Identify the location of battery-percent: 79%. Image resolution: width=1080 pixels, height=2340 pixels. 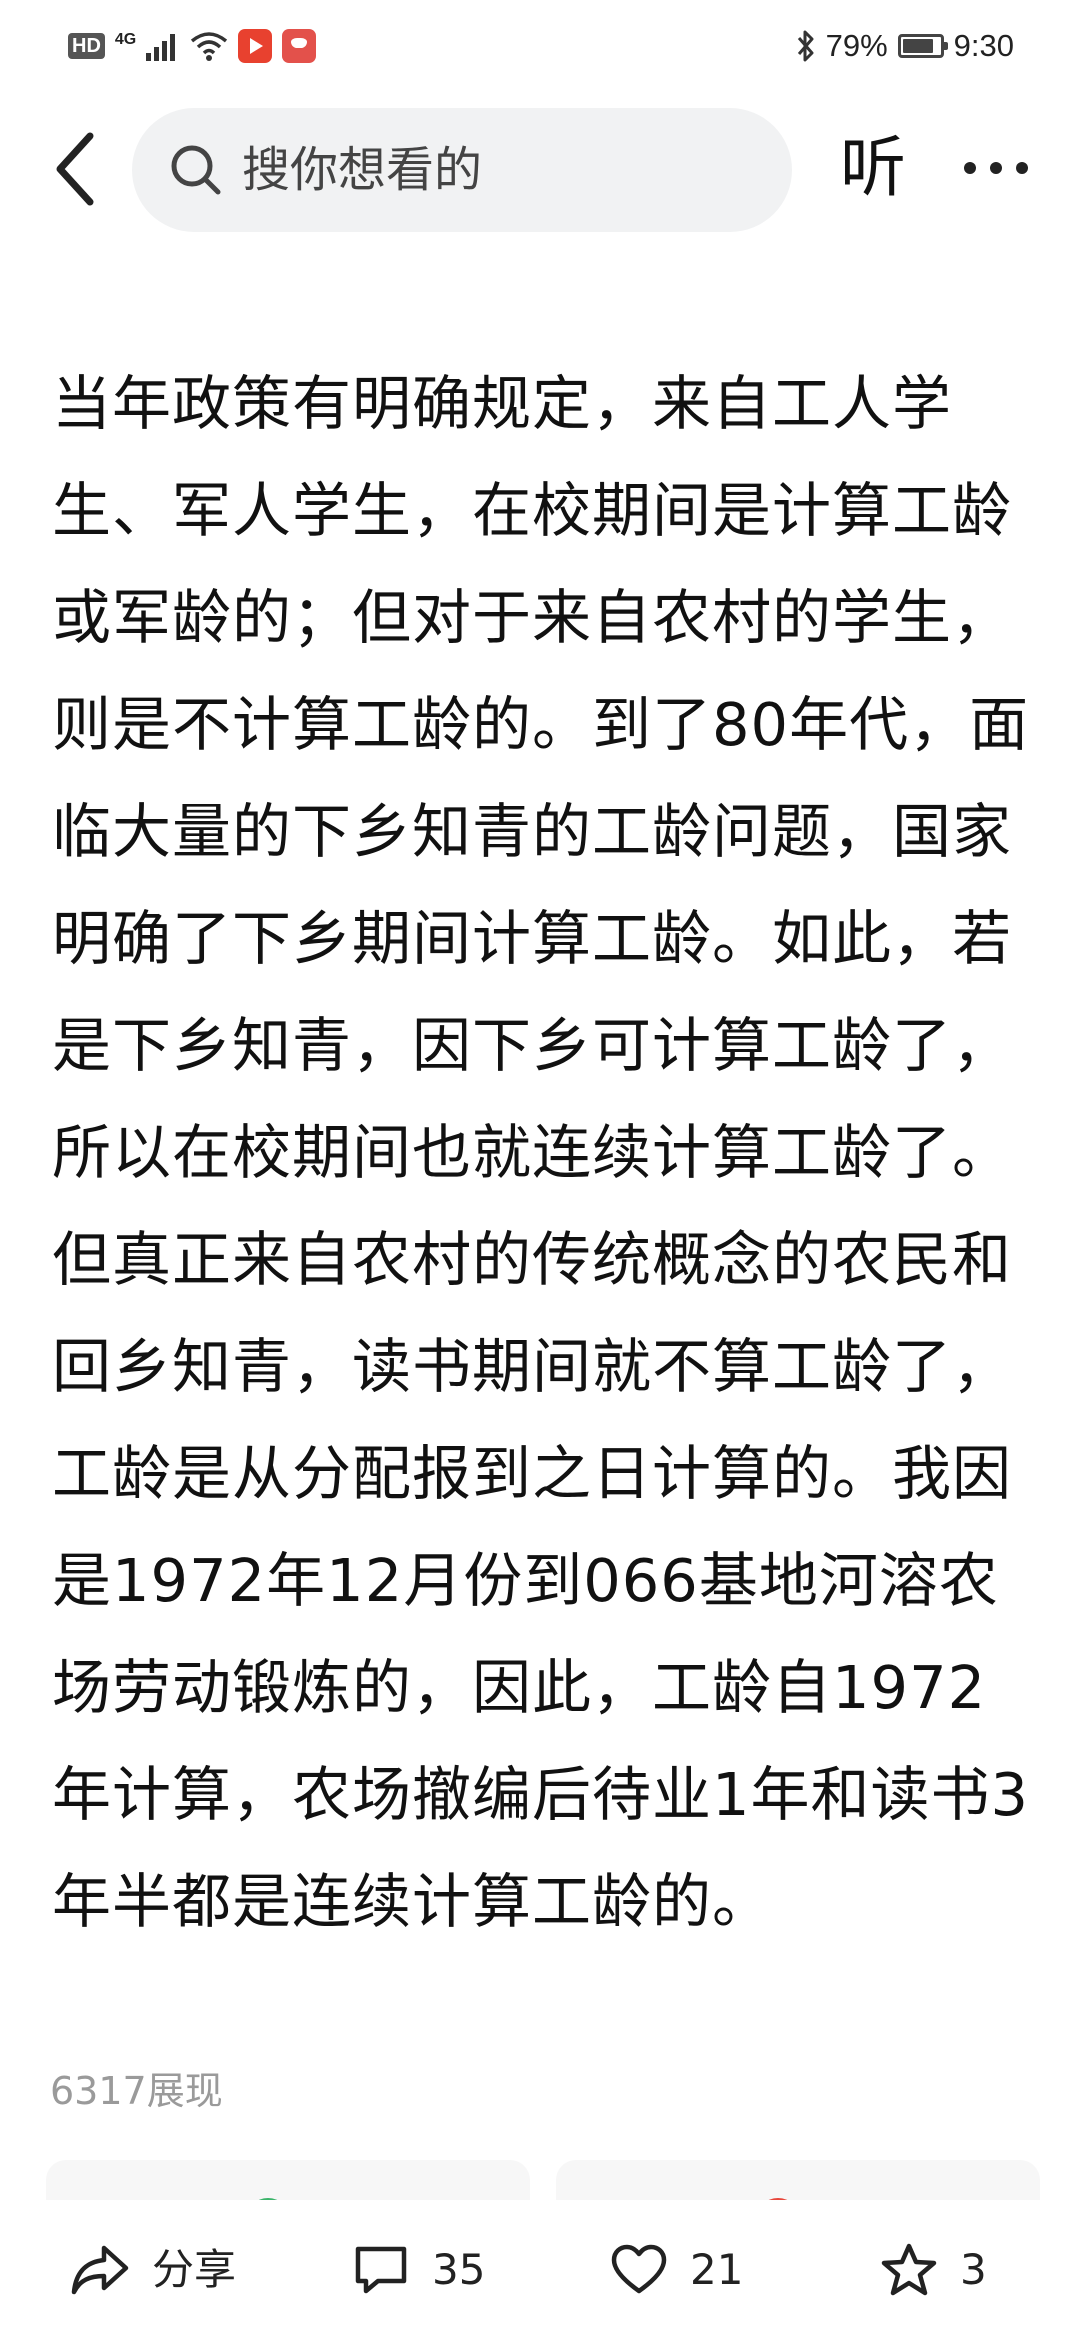
(856, 45).